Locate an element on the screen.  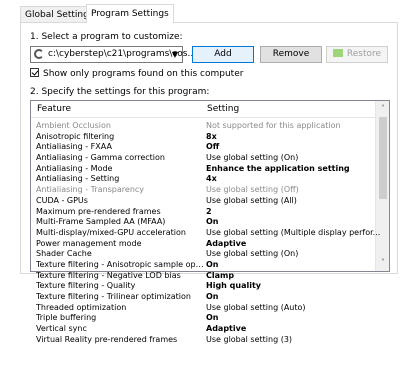
program-icon is located at coordinates (39, 54).